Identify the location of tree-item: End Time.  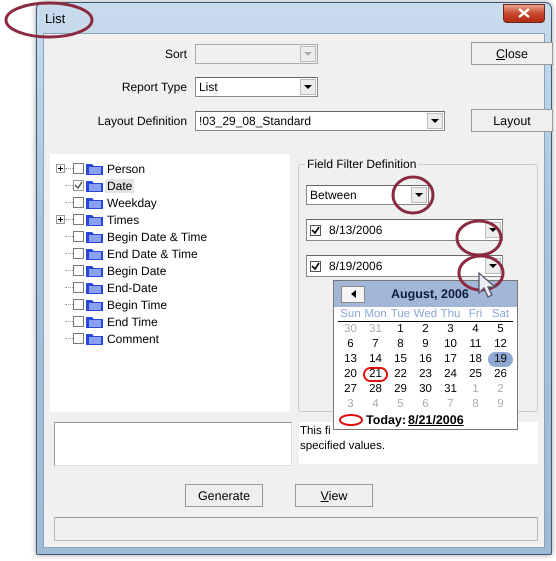
(132, 321).